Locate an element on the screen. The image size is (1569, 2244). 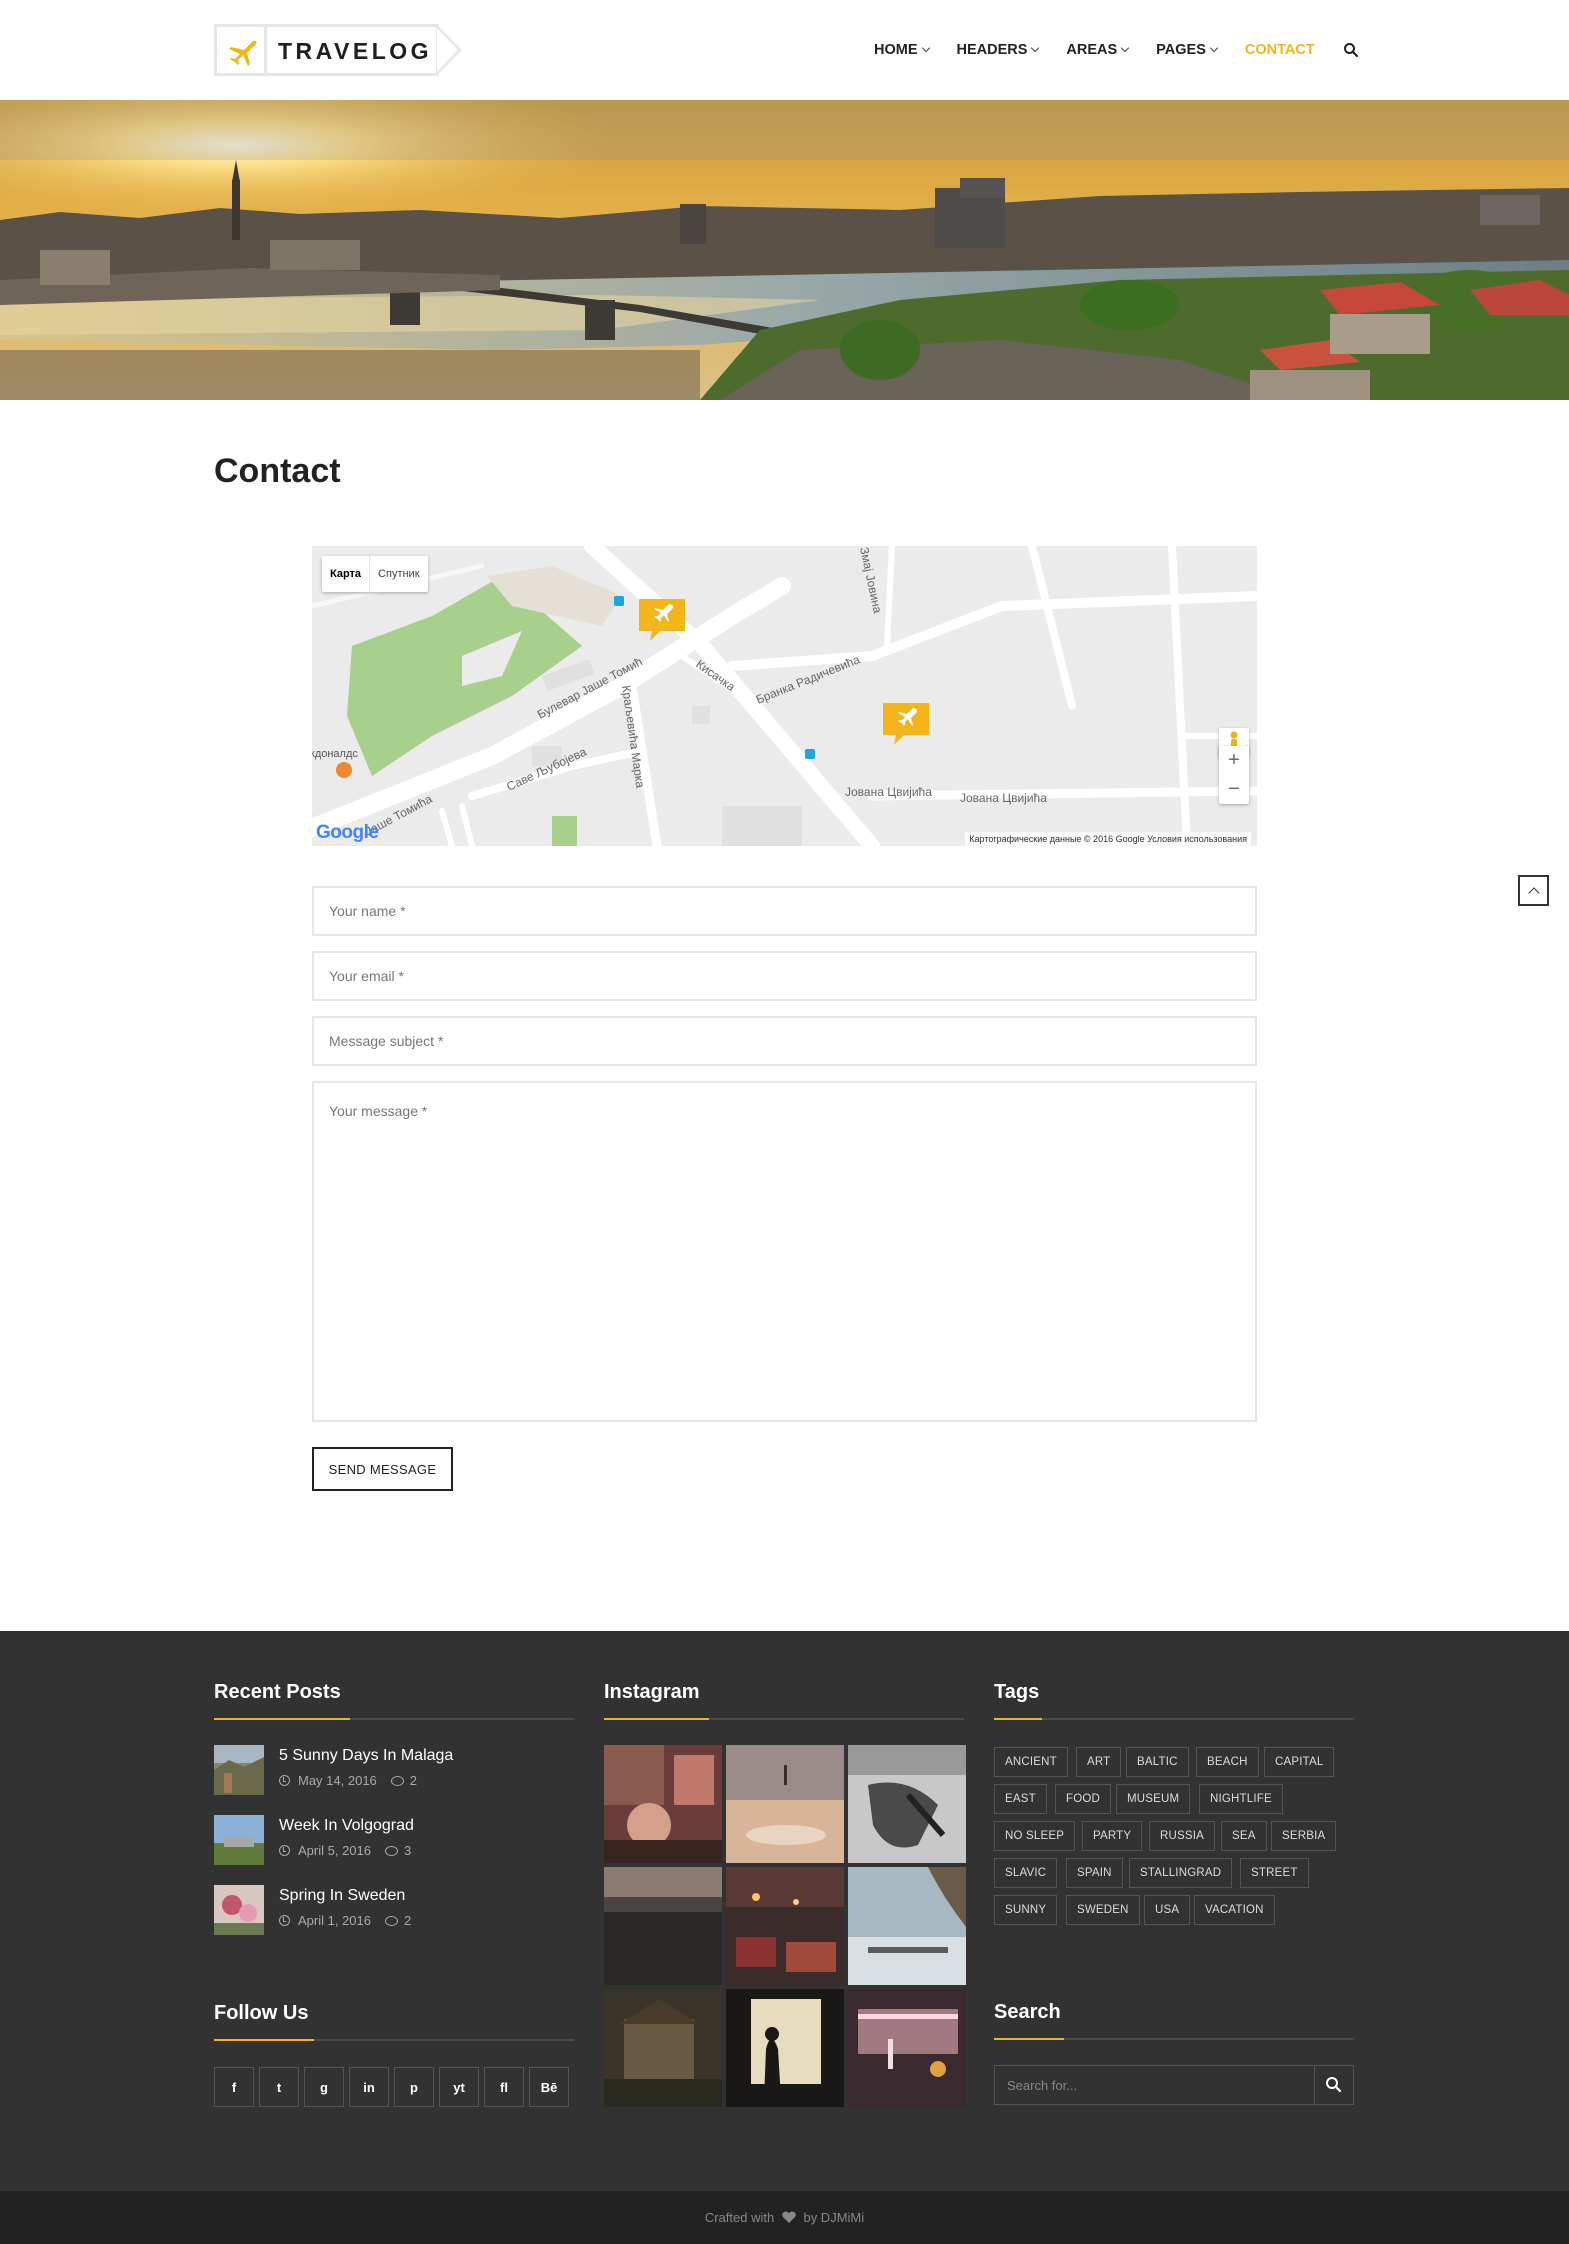
message-field is located at coordinates (784, 1251).